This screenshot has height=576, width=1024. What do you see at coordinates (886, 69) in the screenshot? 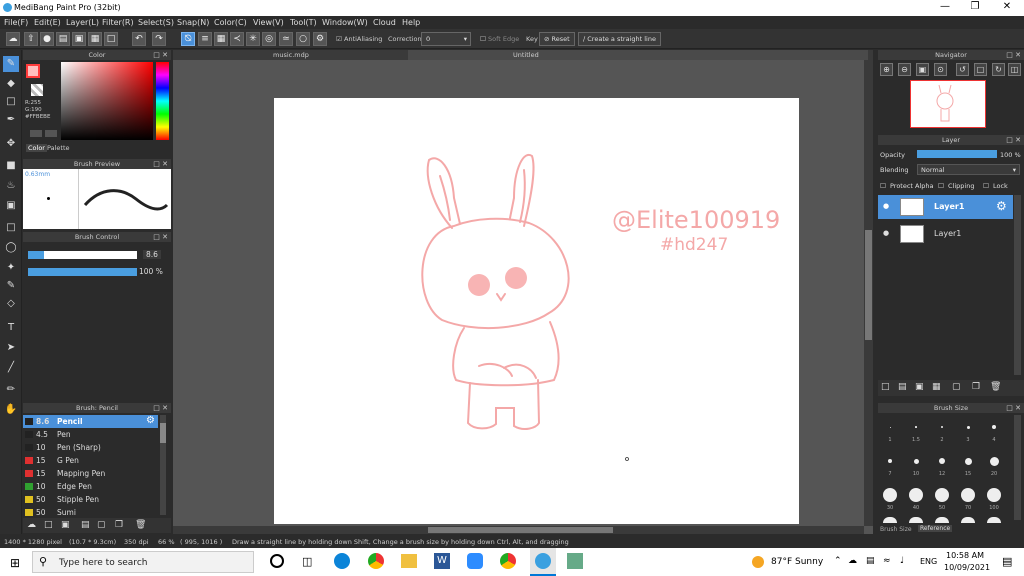
I see `zoom-in-icon: ⊕` at bounding box center [886, 69].